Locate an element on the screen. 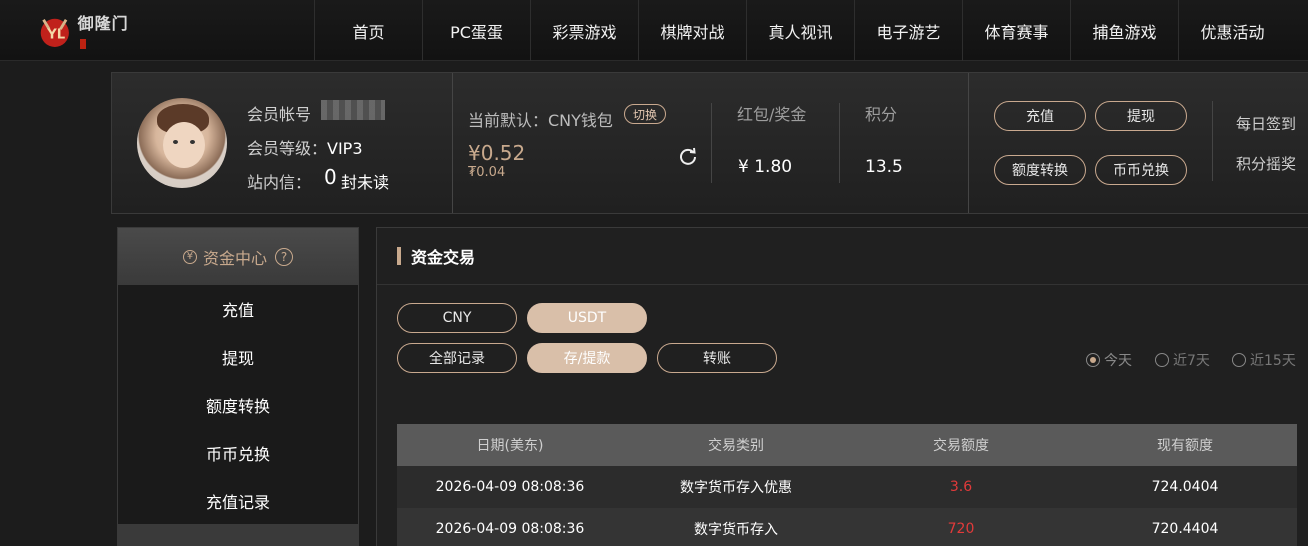  title-accent-bar is located at coordinates (399, 256).